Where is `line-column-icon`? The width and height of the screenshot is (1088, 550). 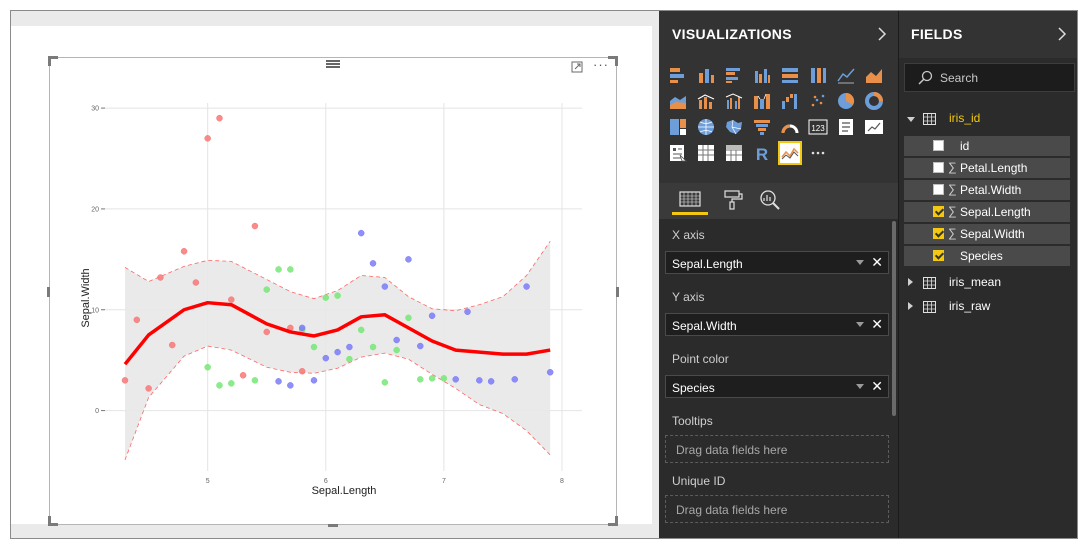
line-column-icon is located at coordinates (706, 101).